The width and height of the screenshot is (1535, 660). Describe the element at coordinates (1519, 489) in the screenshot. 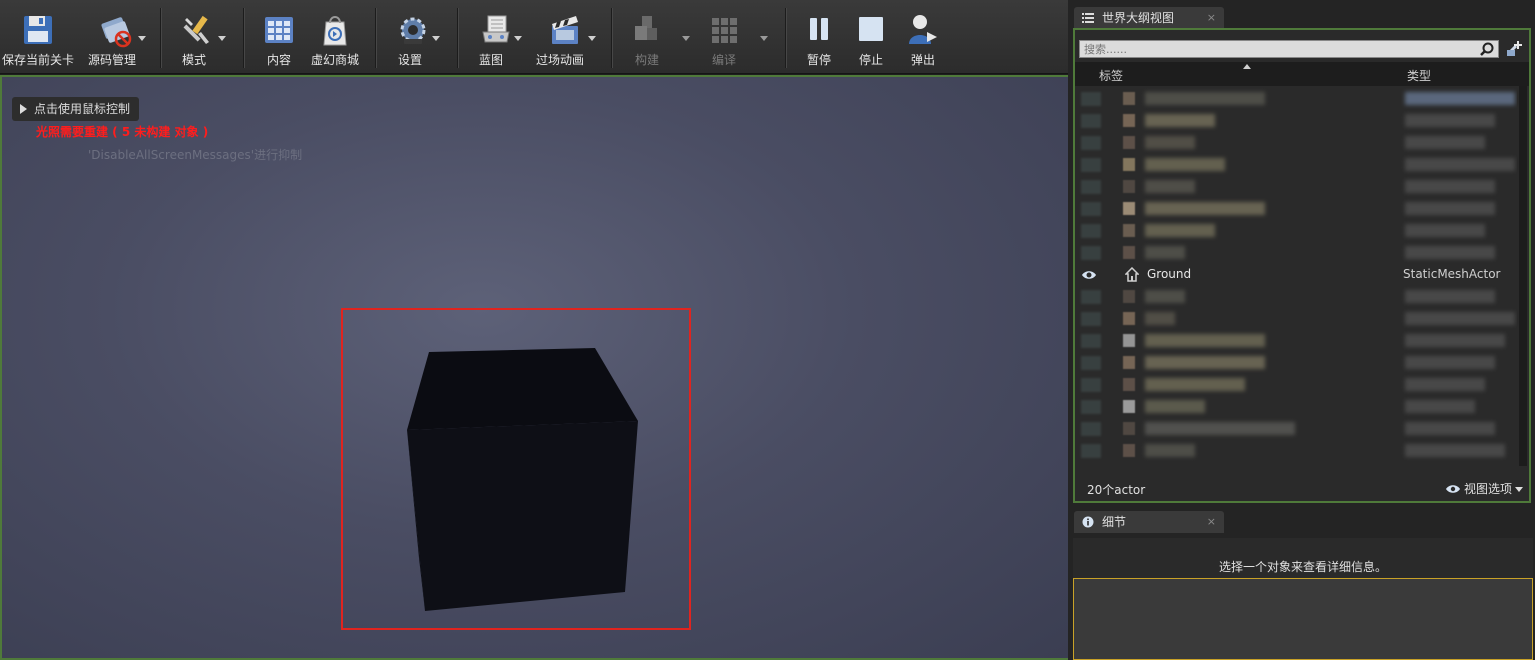

I see `chevron-down-icon` at that location.